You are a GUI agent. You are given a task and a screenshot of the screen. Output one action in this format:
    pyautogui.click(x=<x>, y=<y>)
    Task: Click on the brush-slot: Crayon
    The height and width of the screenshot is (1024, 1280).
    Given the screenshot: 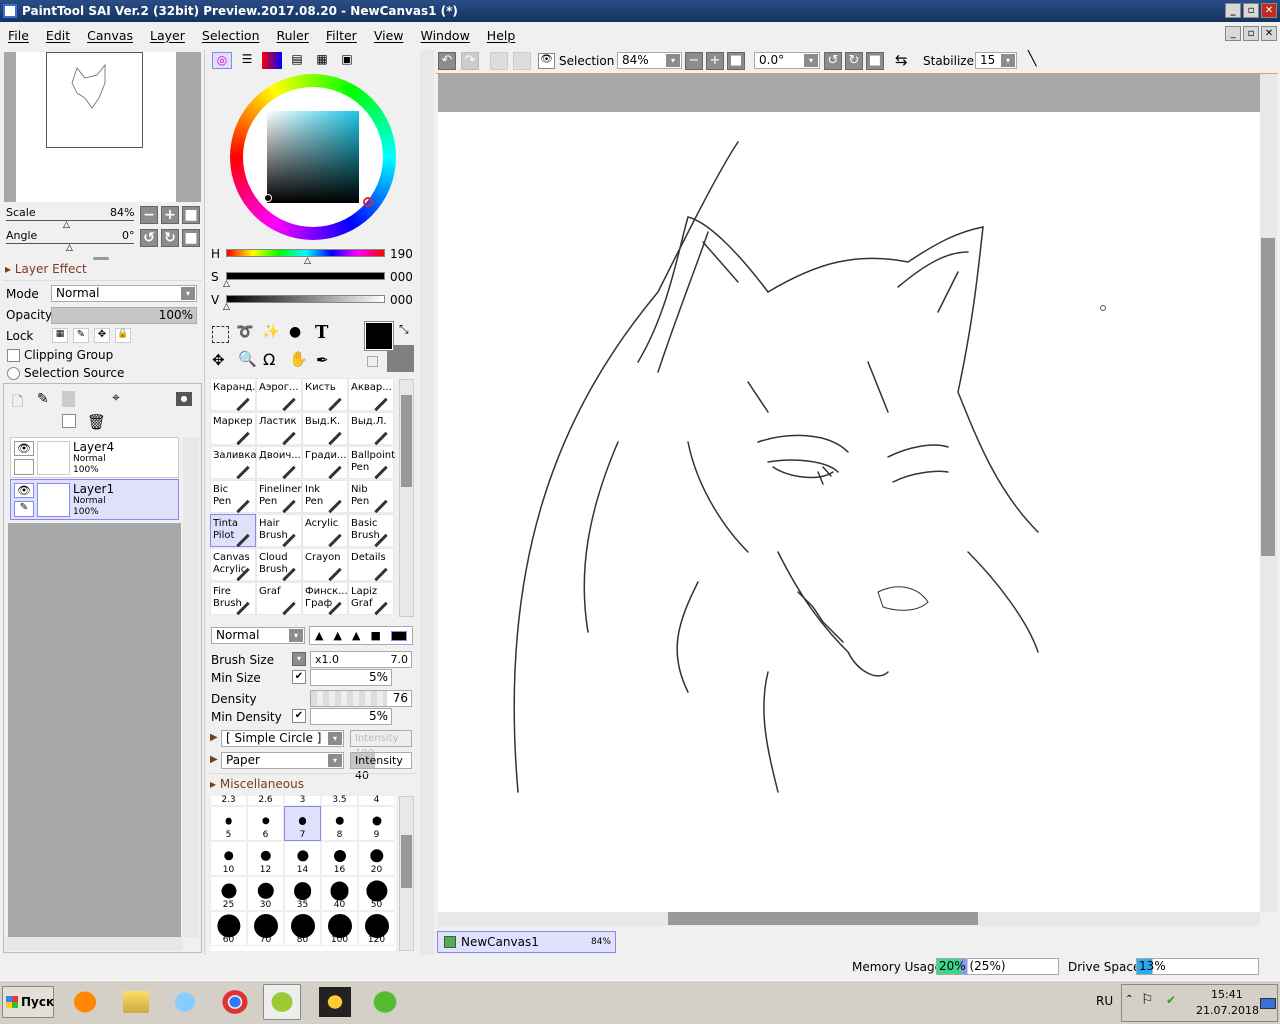 What is the action you would take?
    pyautogui.click(x=325, y=565)
    